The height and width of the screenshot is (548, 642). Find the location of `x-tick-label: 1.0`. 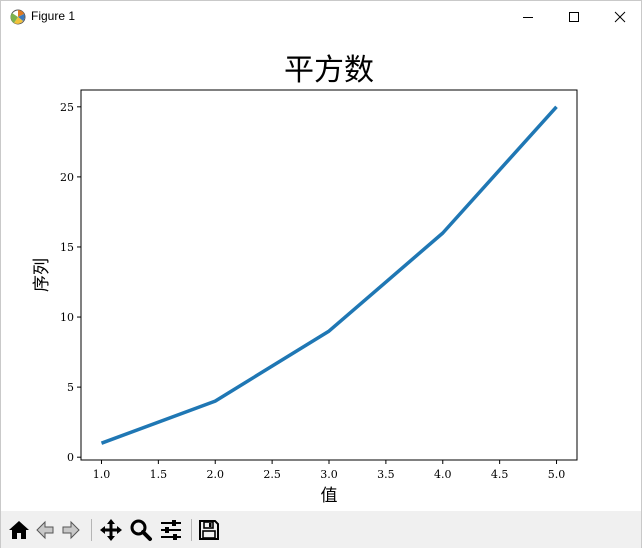

x-tick-label: 1.0 is located at coordinates (102, 474).